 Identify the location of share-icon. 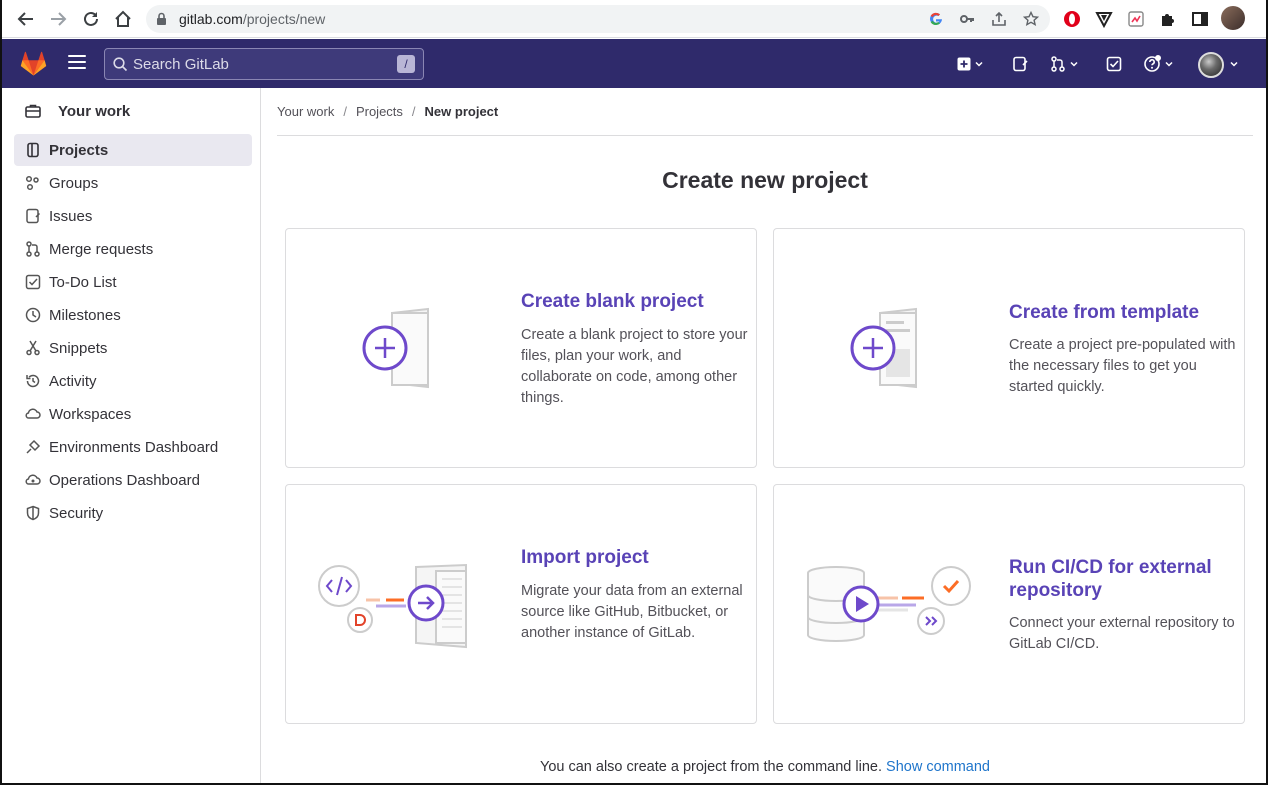
(999, 19).